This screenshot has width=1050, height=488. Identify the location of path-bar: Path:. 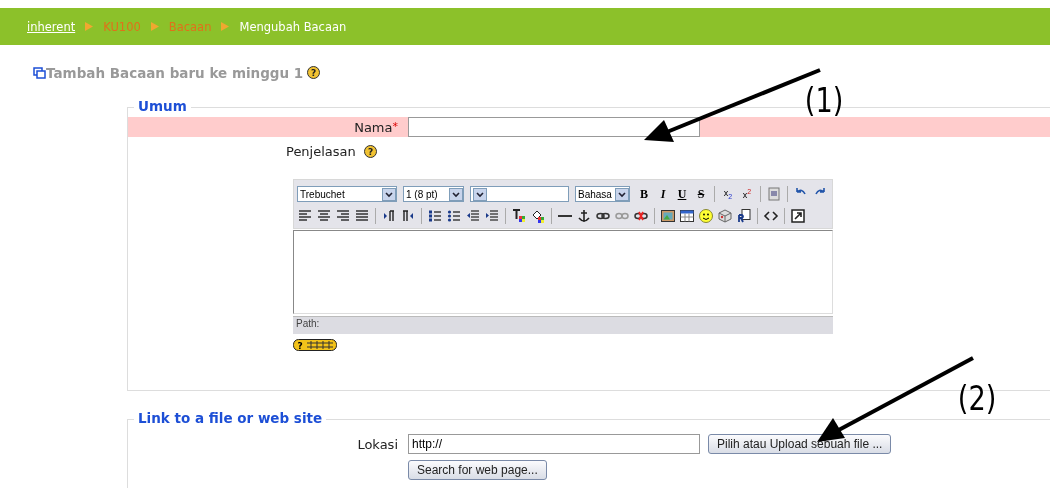
(563, 325).